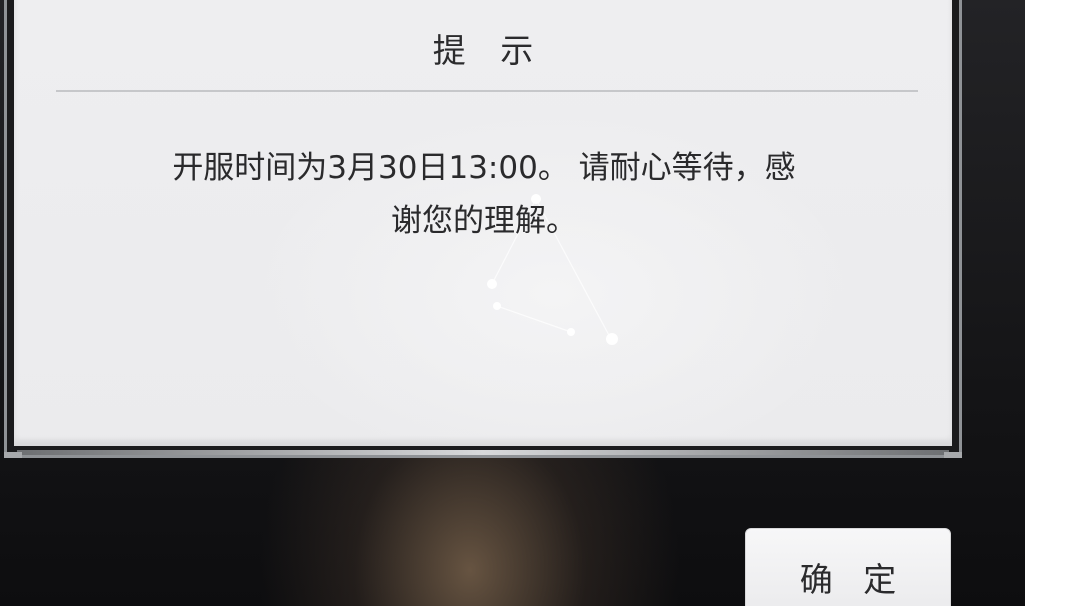 This screenshot has height=606, width=1080. I want to click on constellation-line, so click(534, 319).